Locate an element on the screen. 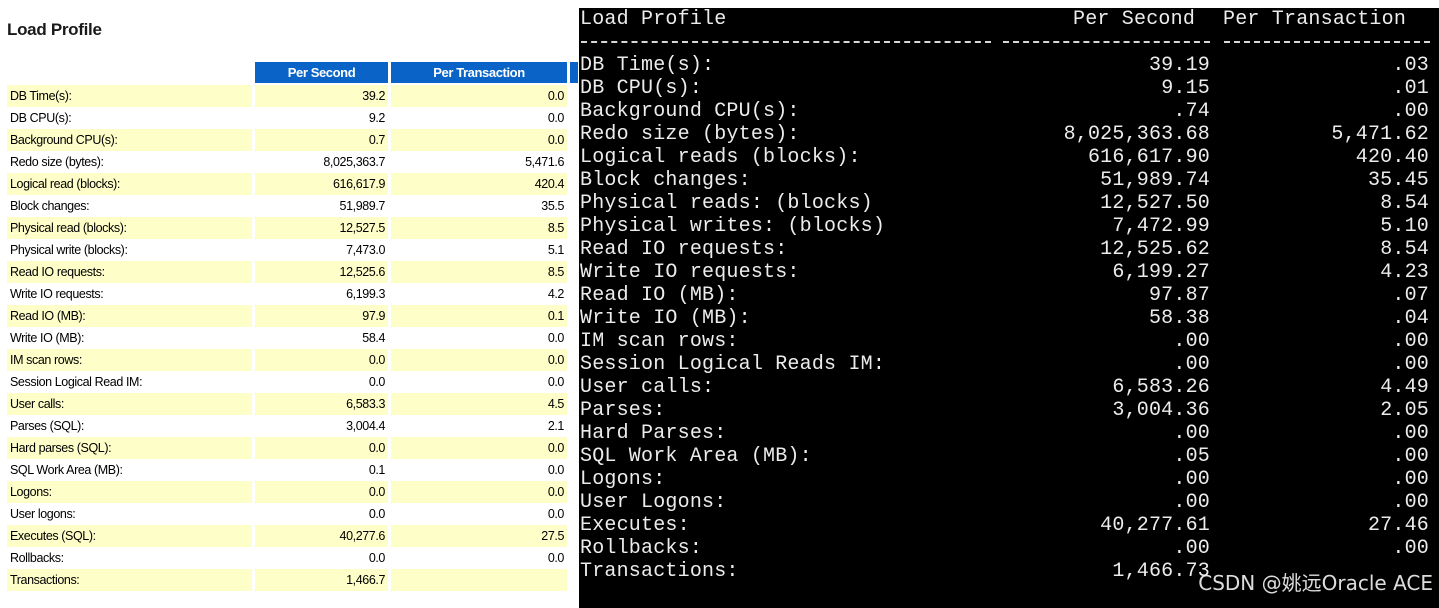  text-report-line: Physical writes: (blocks) 7,472.99 5.10 is located at coordinates (1009, 226).